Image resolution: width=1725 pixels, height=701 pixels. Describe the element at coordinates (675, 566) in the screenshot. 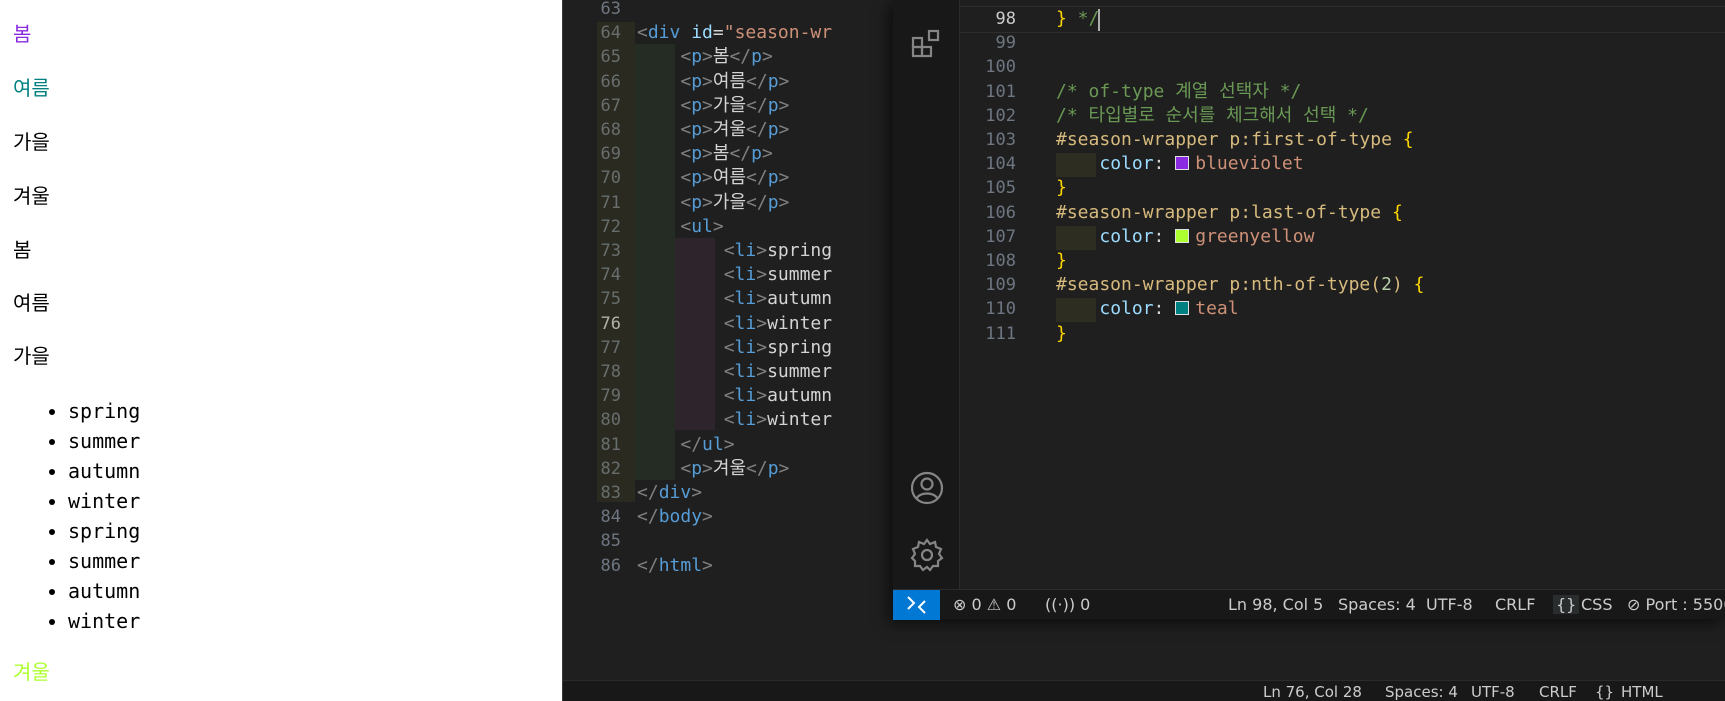

I see `code-line: </html>` at that location.